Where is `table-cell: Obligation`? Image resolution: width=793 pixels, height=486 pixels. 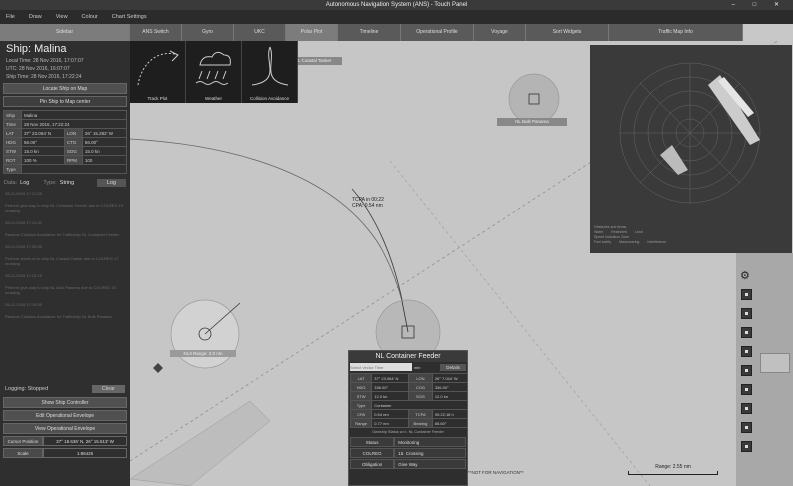
table-cell: Obligation is located at coordinates (372, 464).